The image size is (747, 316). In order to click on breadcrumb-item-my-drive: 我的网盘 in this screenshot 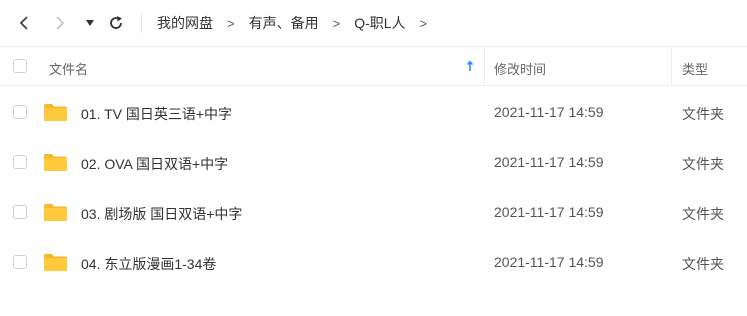, I will do `click(185, 23)`.